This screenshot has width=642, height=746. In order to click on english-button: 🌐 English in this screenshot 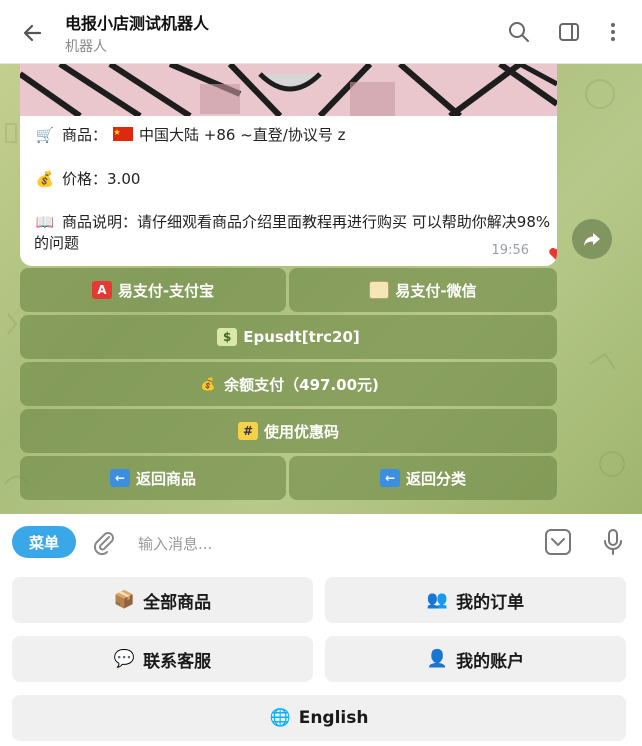, I will do `click(319, 718)`.